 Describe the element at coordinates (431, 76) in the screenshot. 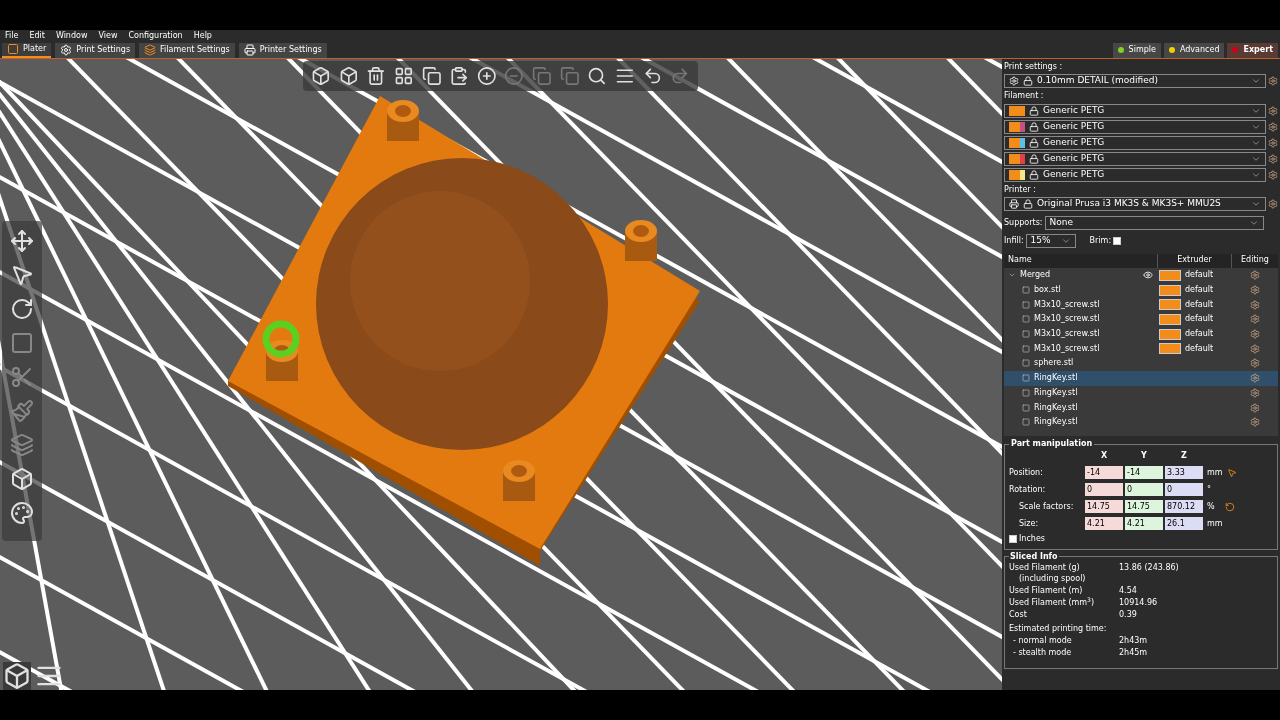

I see `copy-icon` at that location.